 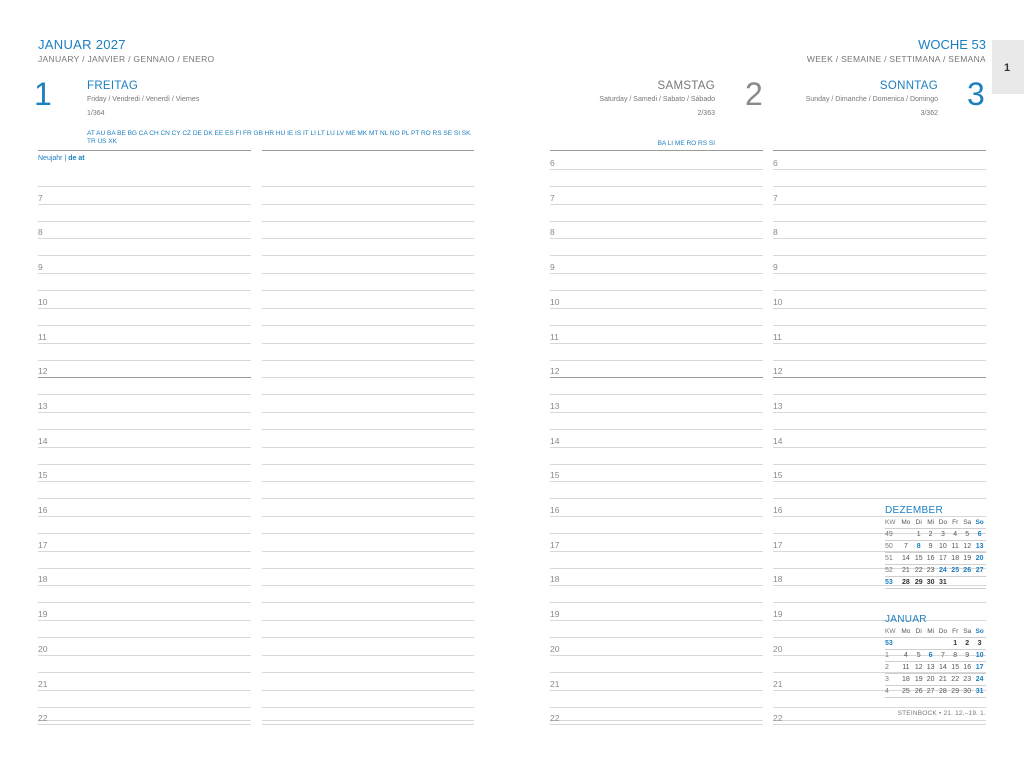 What do you see at coordinates (554, 336) in the screenshot?
I see `hour-label: 11` at bounding box center [554, 336].